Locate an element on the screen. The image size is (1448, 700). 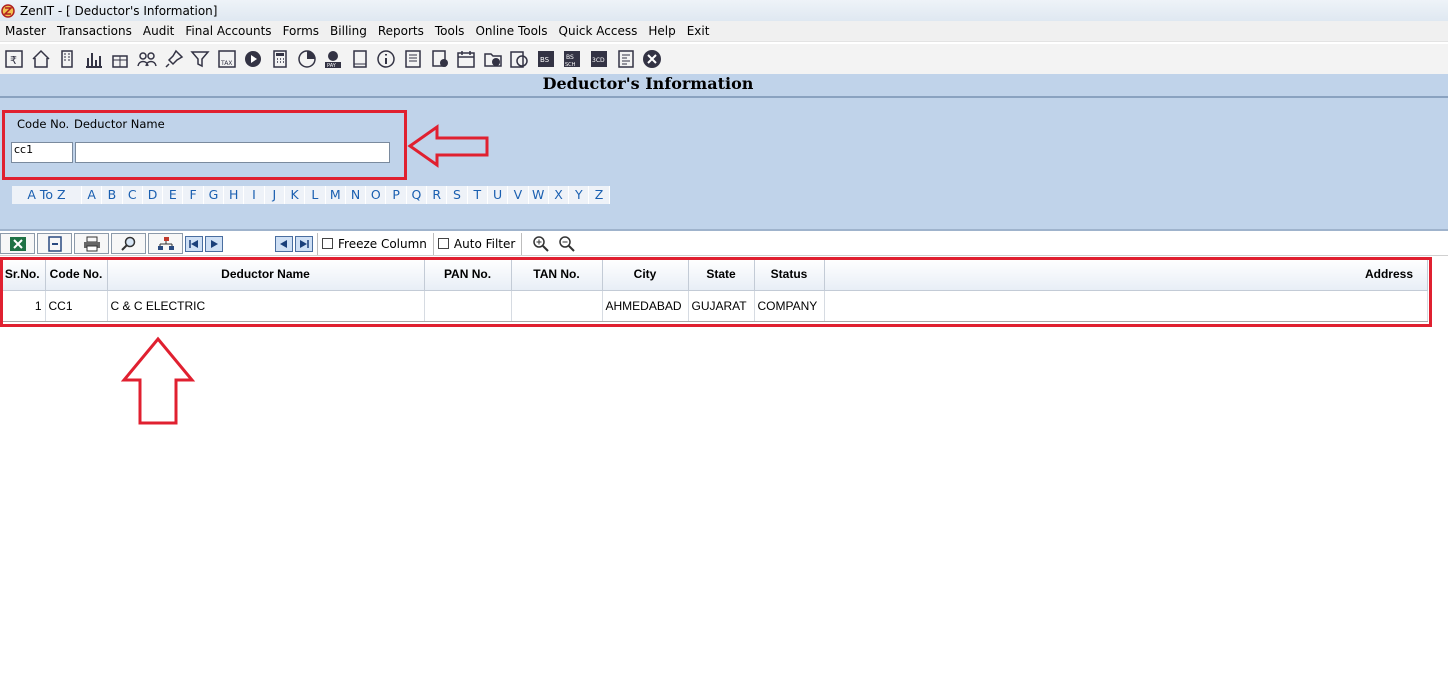
next-record-button is located at coordinates (214, 243).